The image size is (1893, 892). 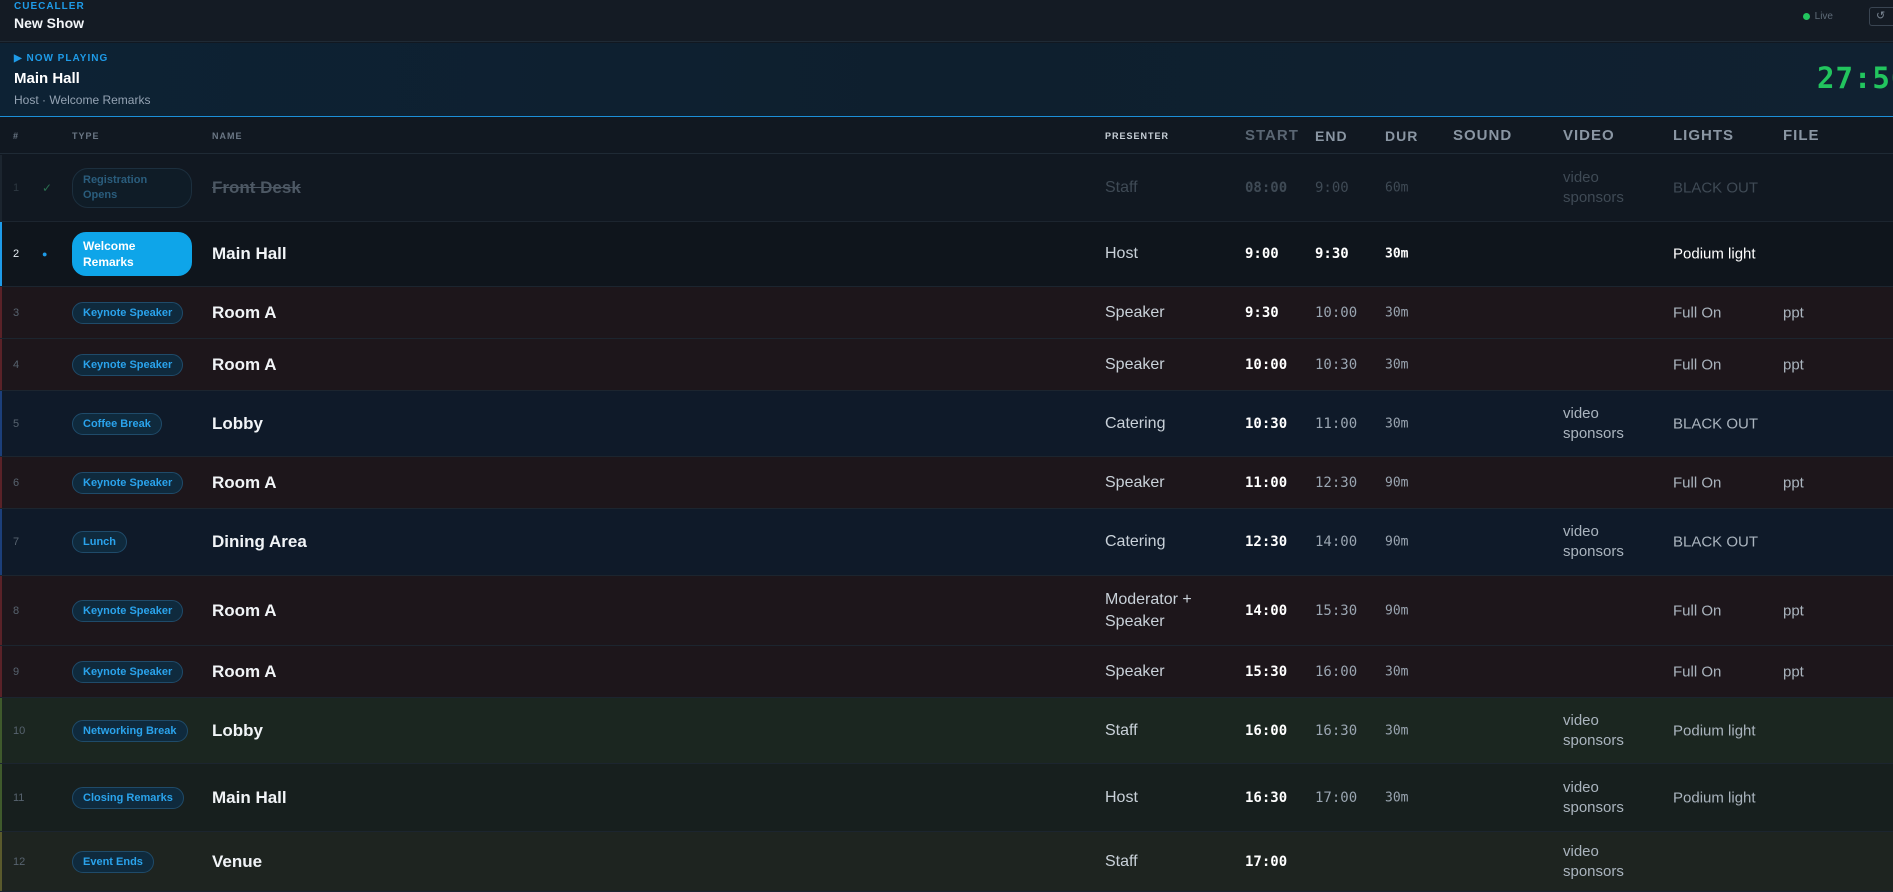 I want to click on col-start: START, so click(x=1272, y=135).